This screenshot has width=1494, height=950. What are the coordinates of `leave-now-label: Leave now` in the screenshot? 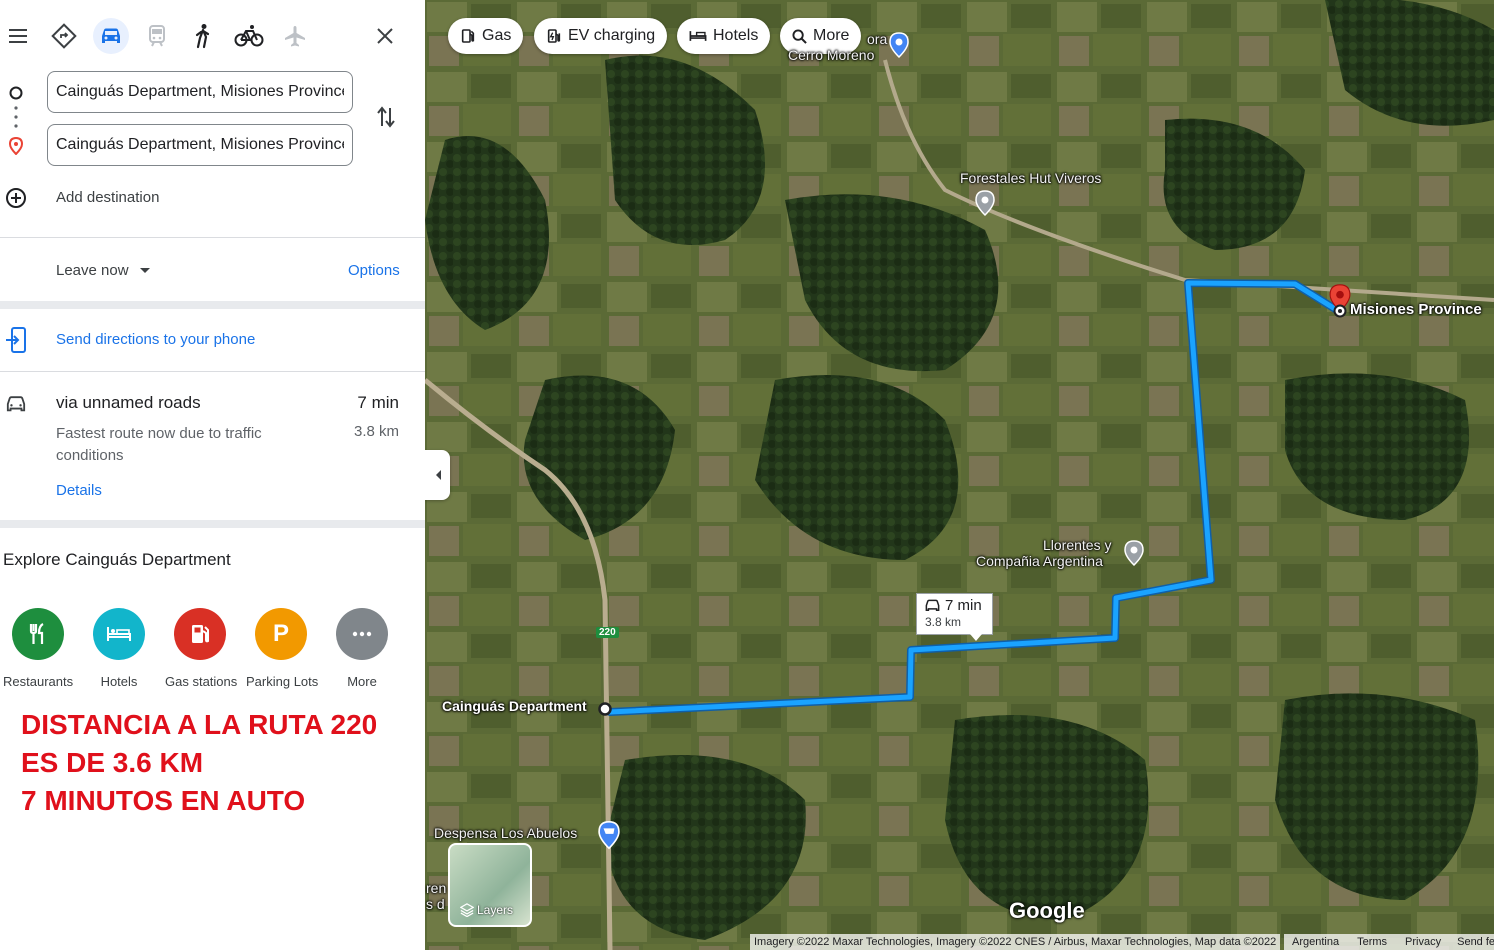 It's located at (92, 270).